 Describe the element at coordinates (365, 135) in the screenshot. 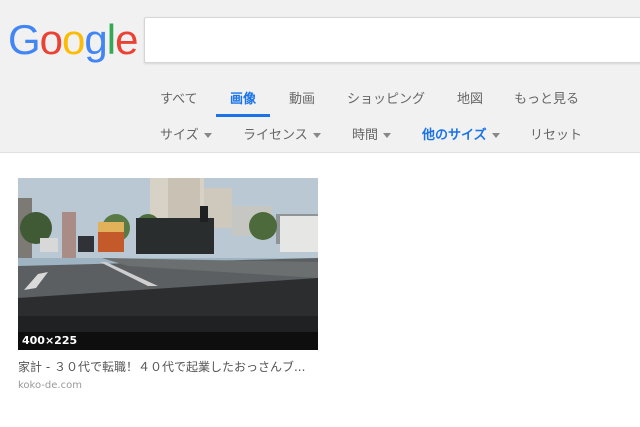

I see `tool-label: 時間` at that location.